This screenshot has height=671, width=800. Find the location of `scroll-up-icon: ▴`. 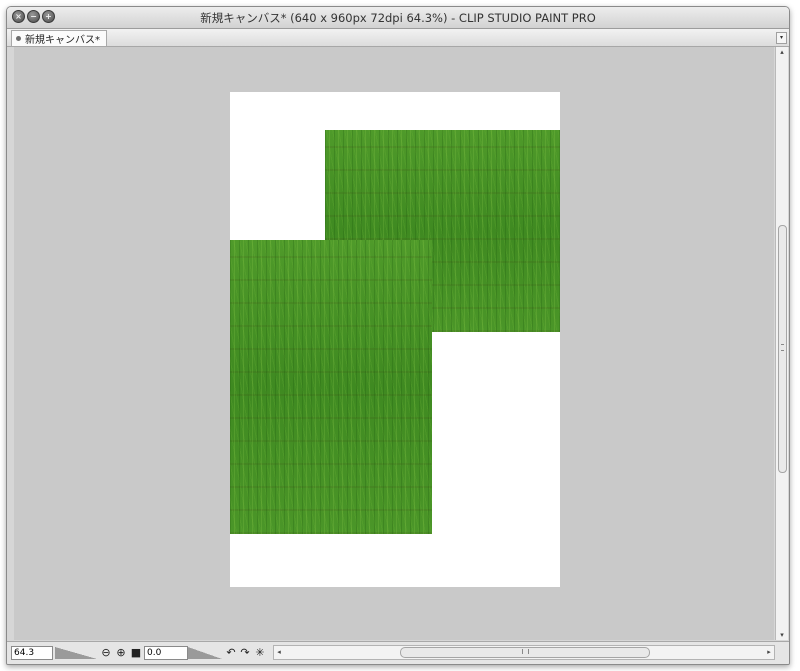

scroll-up-icon: ▴ is located at coordinates (782, 52).